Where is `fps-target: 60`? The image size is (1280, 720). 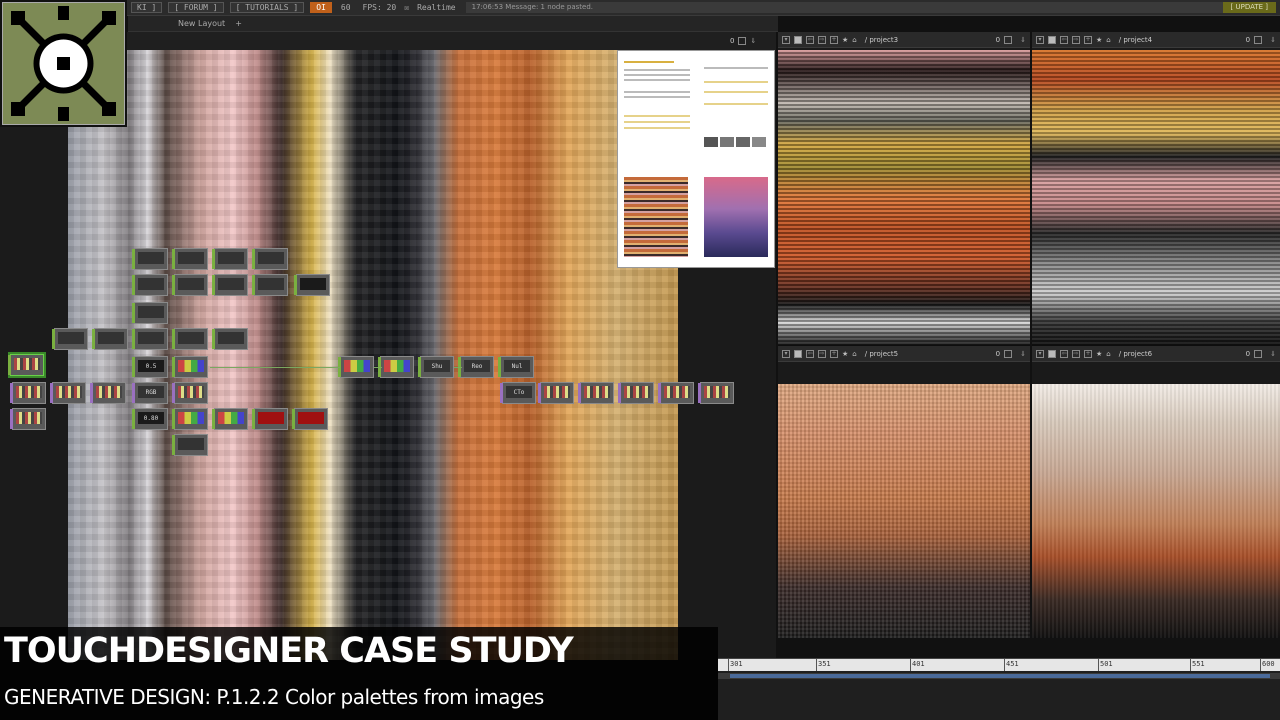 fps-target: 60 is located at coordinates (346, 7).